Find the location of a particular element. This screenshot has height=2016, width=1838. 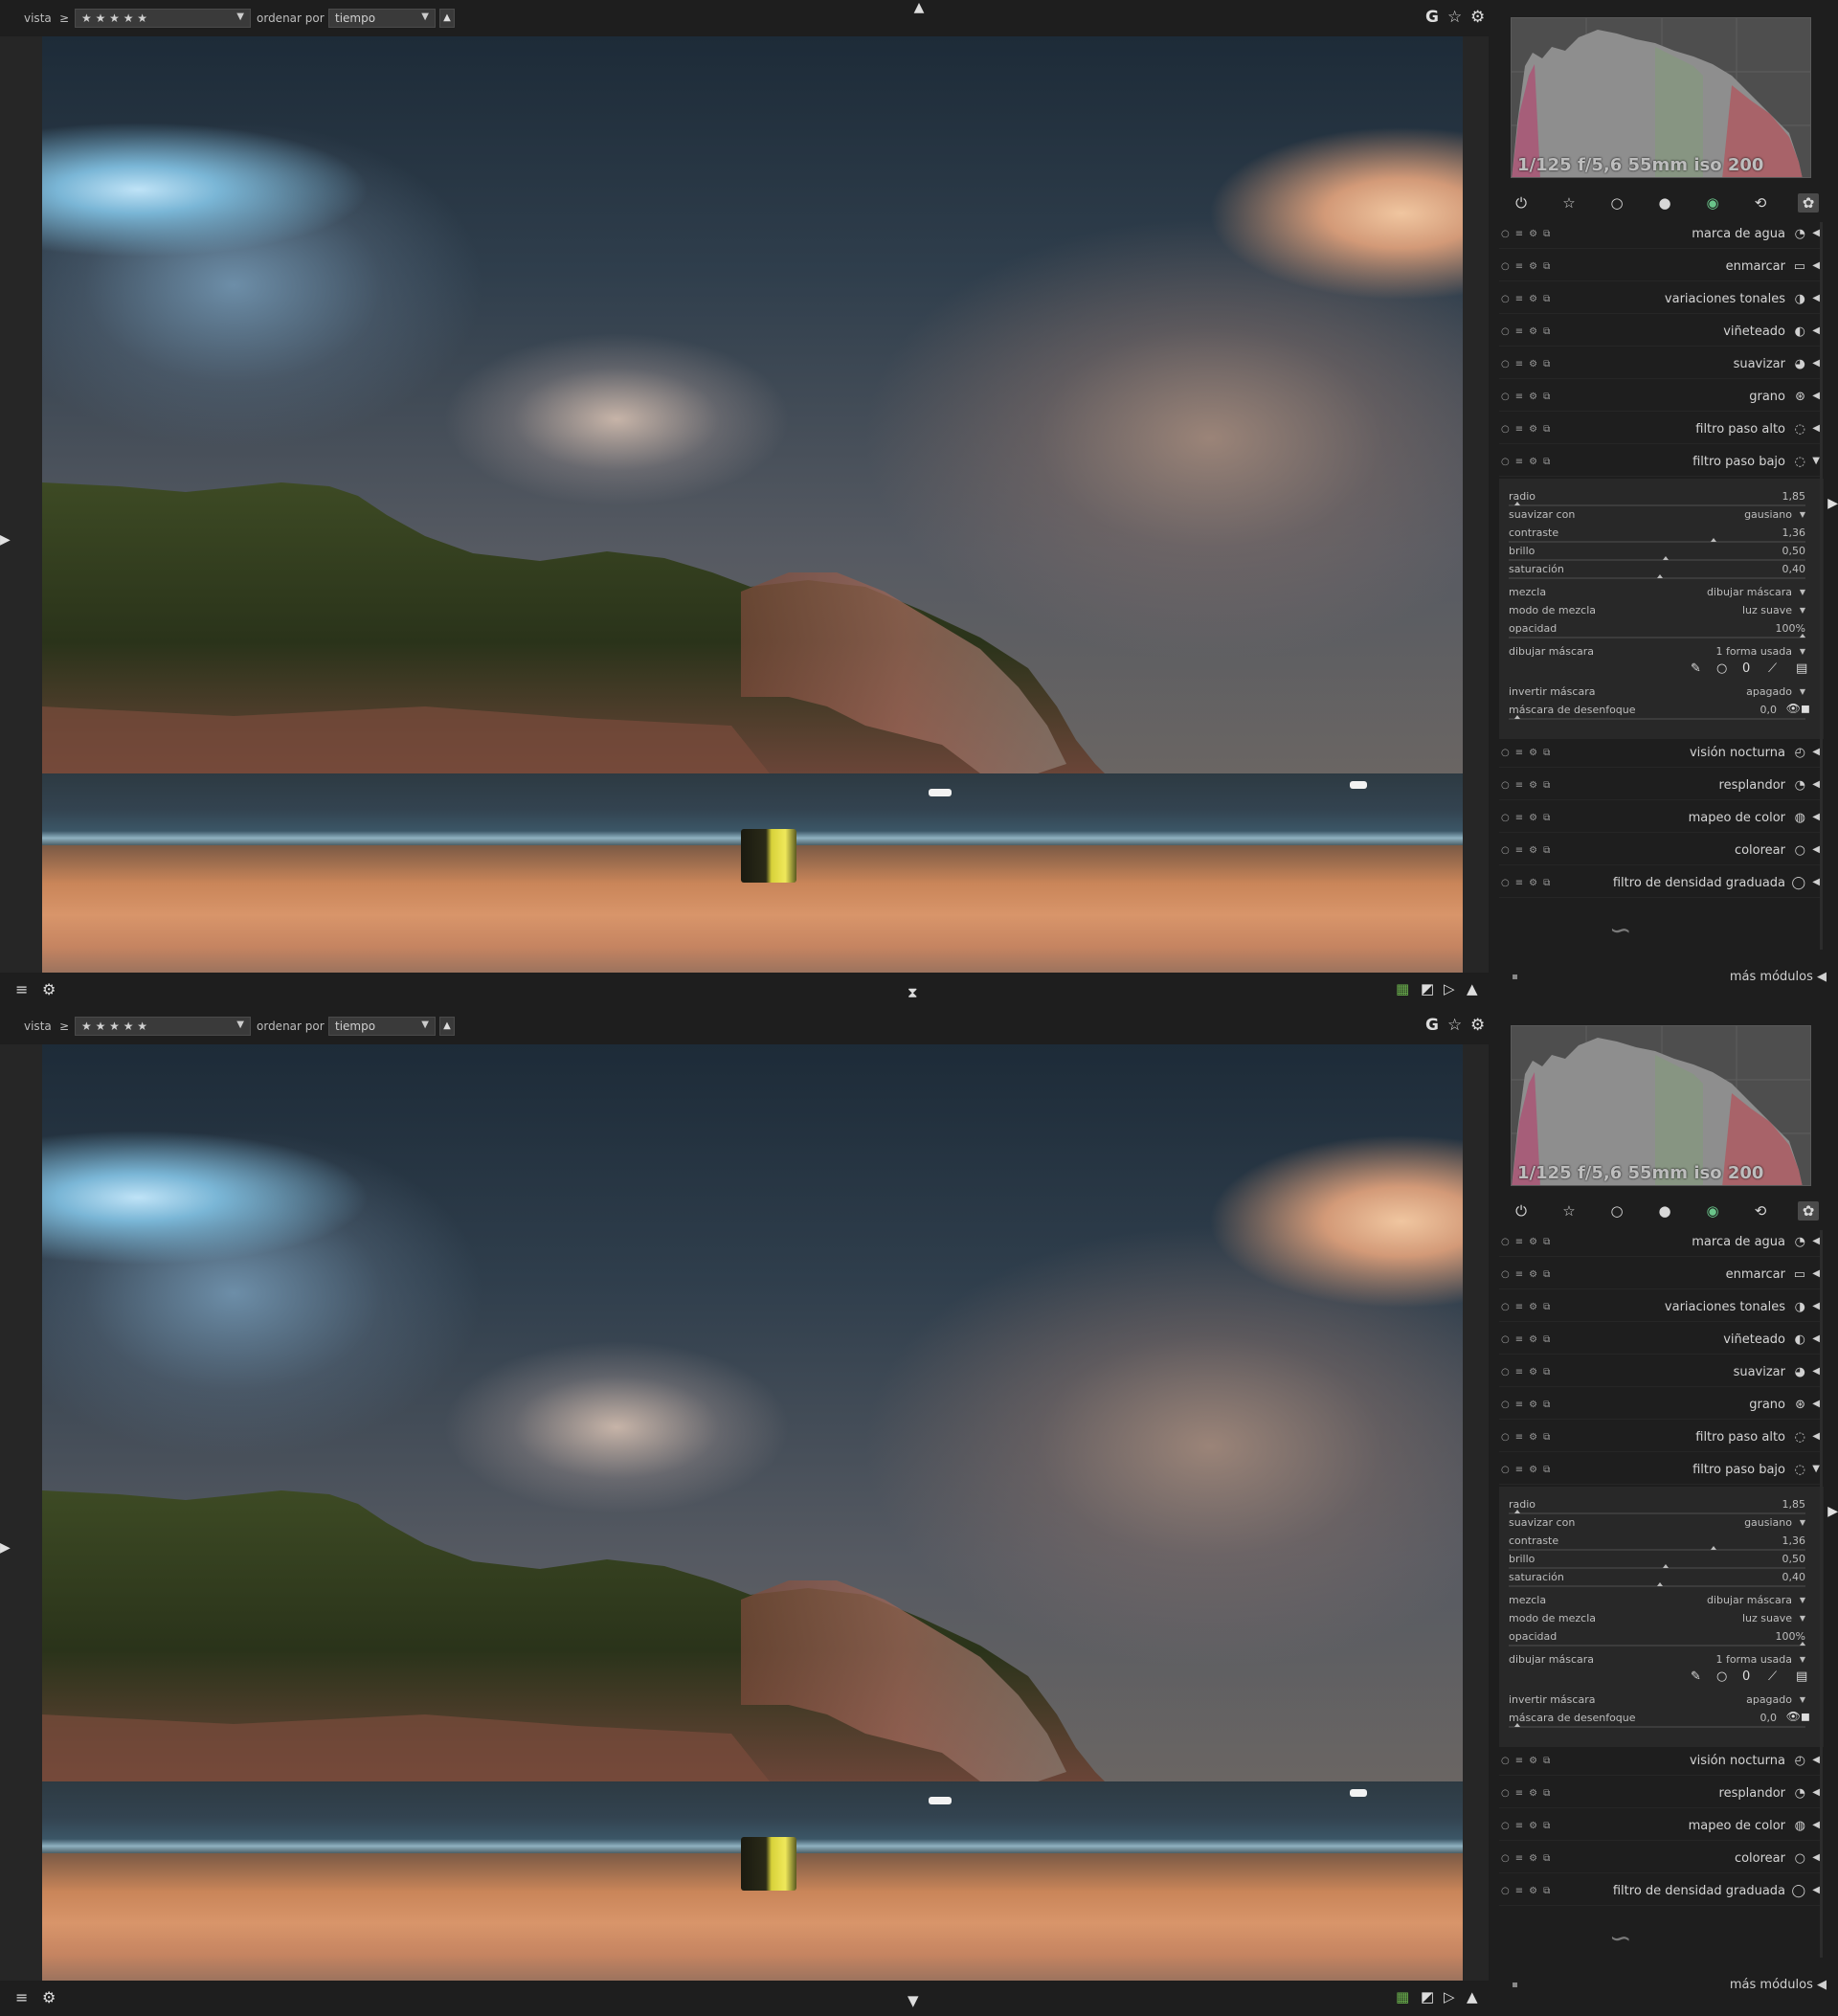

param-invertir: invertir máscara apagado ▼ is located at coordinates (1657, 693).